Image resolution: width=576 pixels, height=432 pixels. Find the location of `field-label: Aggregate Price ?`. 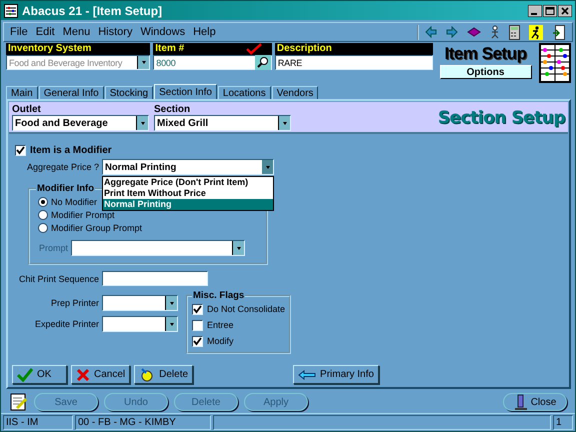

field-label: Aggregate Price ? is located at coordinates (62, 167).